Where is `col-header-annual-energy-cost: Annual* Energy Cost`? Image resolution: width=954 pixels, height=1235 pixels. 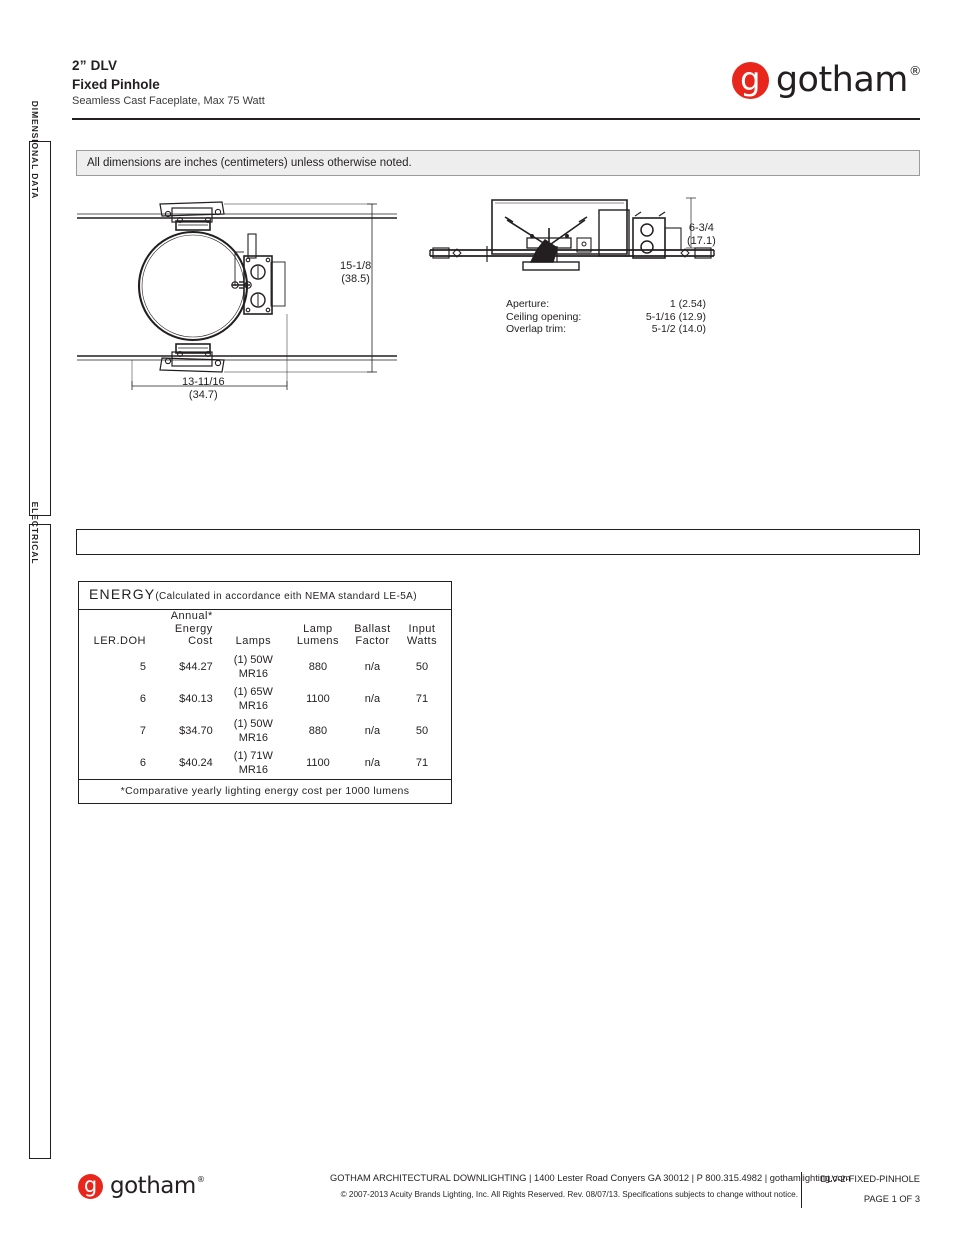 col-header-annual-energy-cost: Annual* Energy Cost is located at coordinates (185, 630).